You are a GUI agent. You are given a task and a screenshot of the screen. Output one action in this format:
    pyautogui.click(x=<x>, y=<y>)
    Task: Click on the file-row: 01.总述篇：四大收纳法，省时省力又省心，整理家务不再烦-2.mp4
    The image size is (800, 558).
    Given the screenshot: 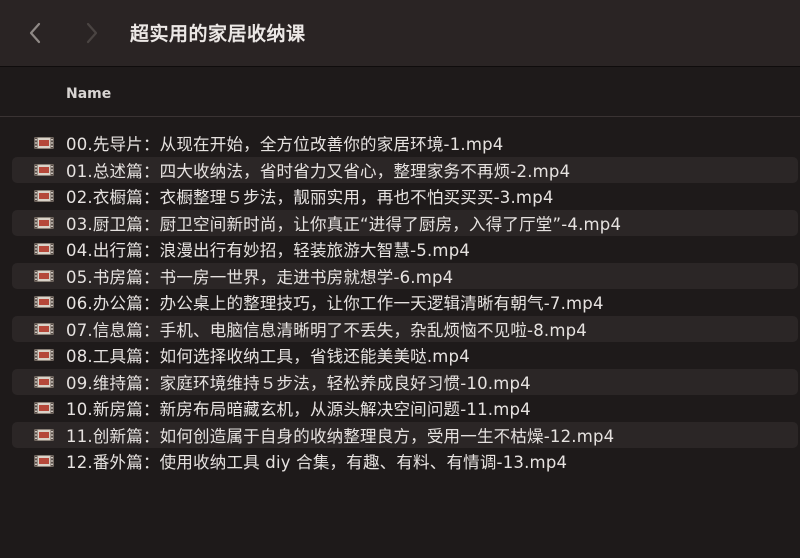 What is the action you would take?
    pyautogui.click(x=405, y=169)
    